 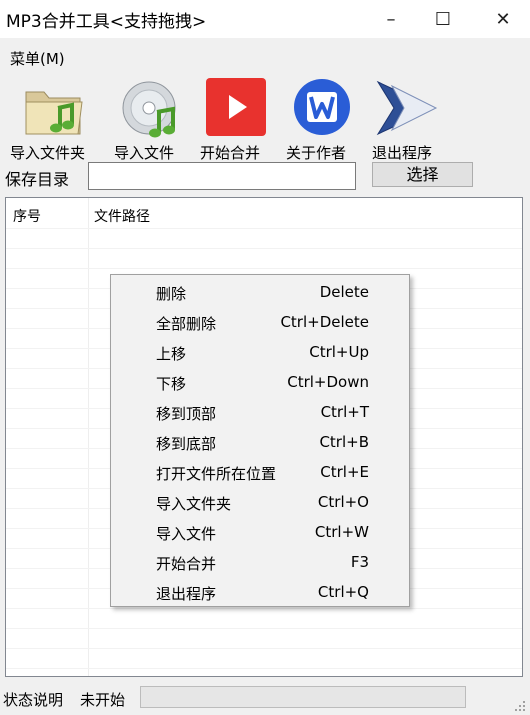 What do you see at coordinates (344, 292) in the screenshot?
I see `menu-item-shortcut: Delete` at bounding box center [344, 292].